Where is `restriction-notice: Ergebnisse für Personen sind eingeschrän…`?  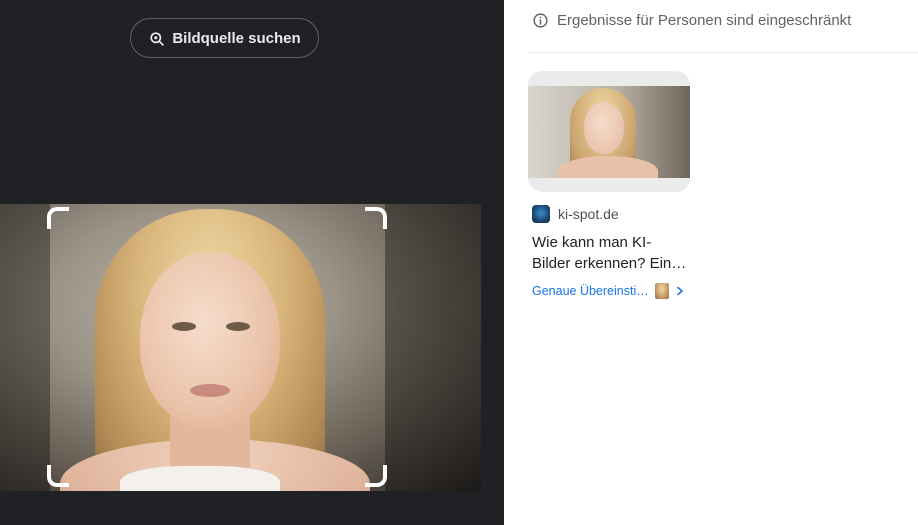 restriction-notice: Ergebnisse für Personen sind eingeschrän… is located at coordinates (691, 20).